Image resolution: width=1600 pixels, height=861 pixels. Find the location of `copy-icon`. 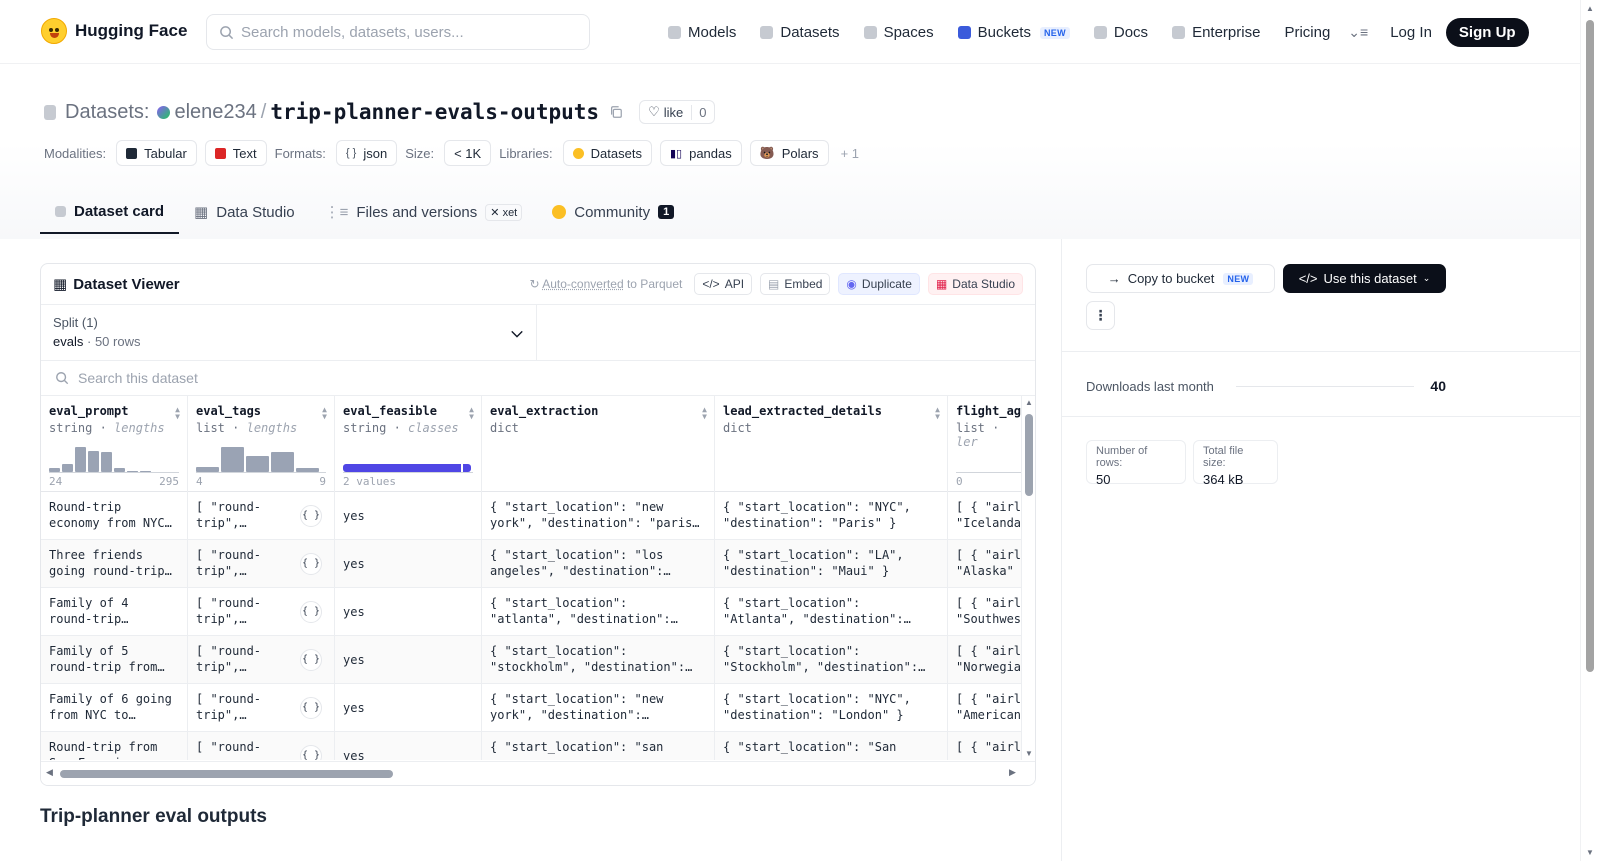

copy-icon is located at coordinates (616, 112).